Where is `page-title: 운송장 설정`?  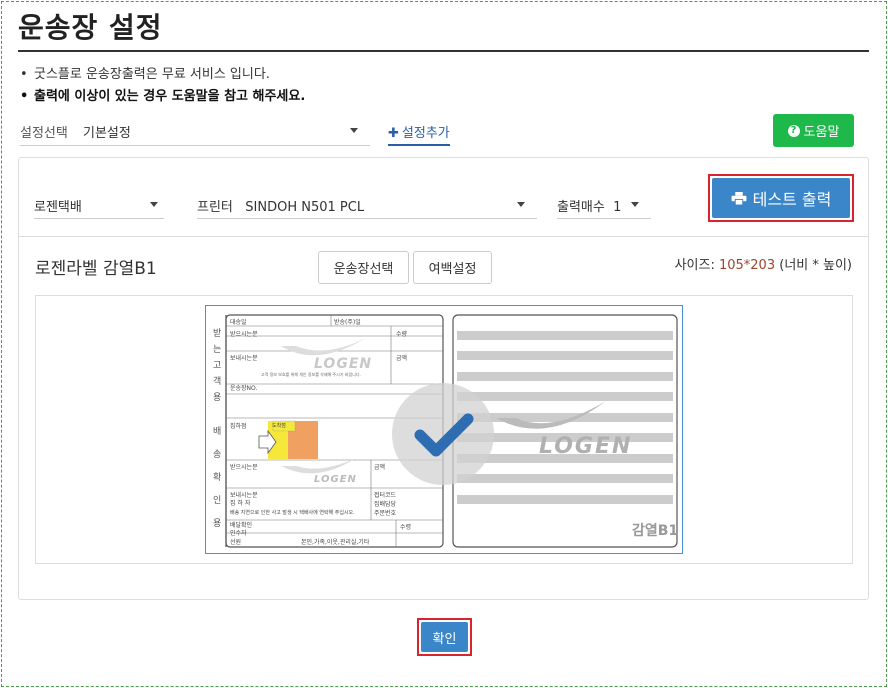 page-title: 운송장 설정 is located at coordinates (90, 27).